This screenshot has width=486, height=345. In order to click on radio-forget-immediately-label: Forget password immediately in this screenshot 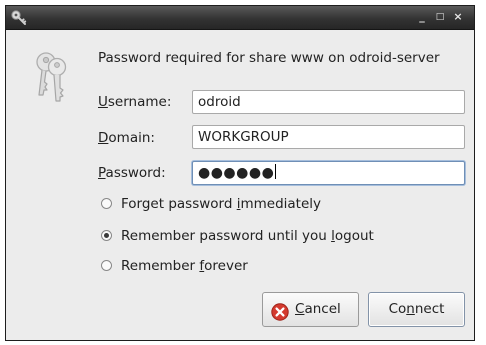, I will do `click(221, 204)`.